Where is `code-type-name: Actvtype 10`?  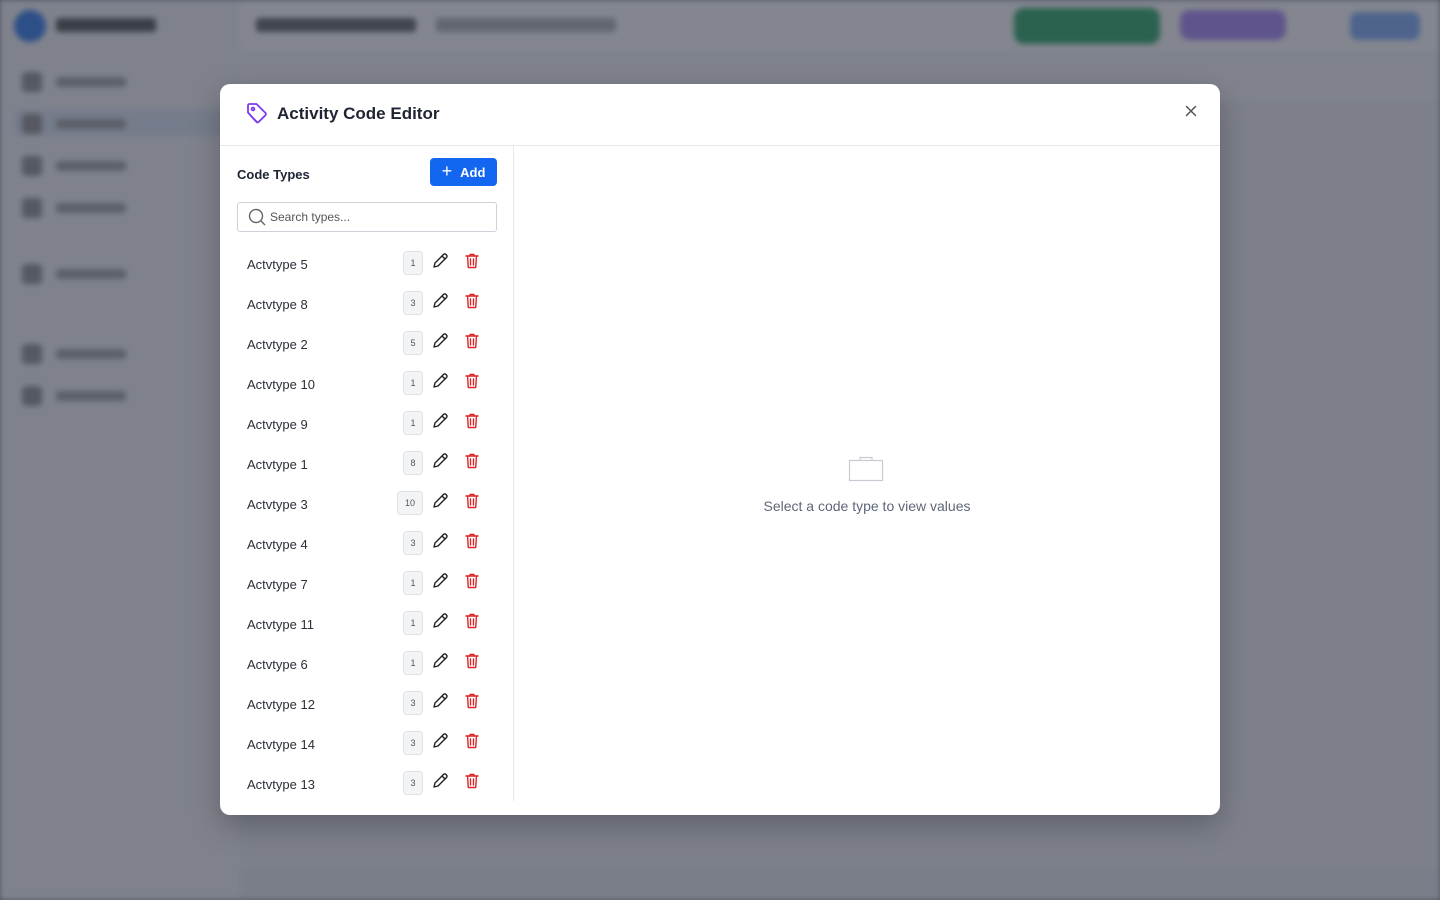 code-type-name: Actvtype 10 is located at coordinates (281, 384).